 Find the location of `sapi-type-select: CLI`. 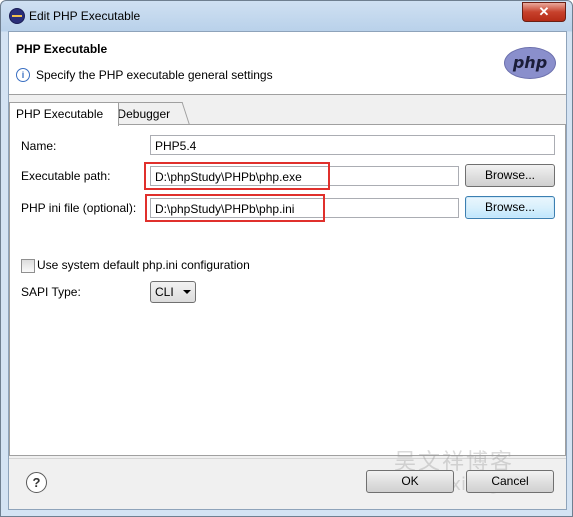

sapi-type-select: CLI is located at coordinates (173, 292).